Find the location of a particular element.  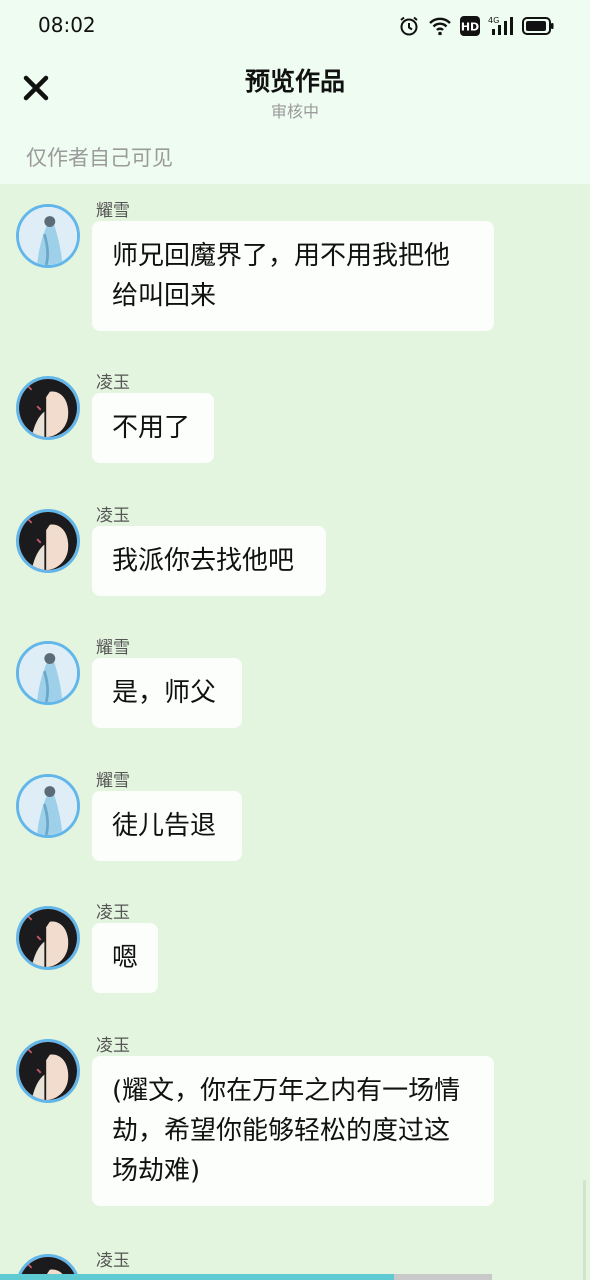

visibility-note: 仅作者自己可见 is located at coordinates (99, 158).